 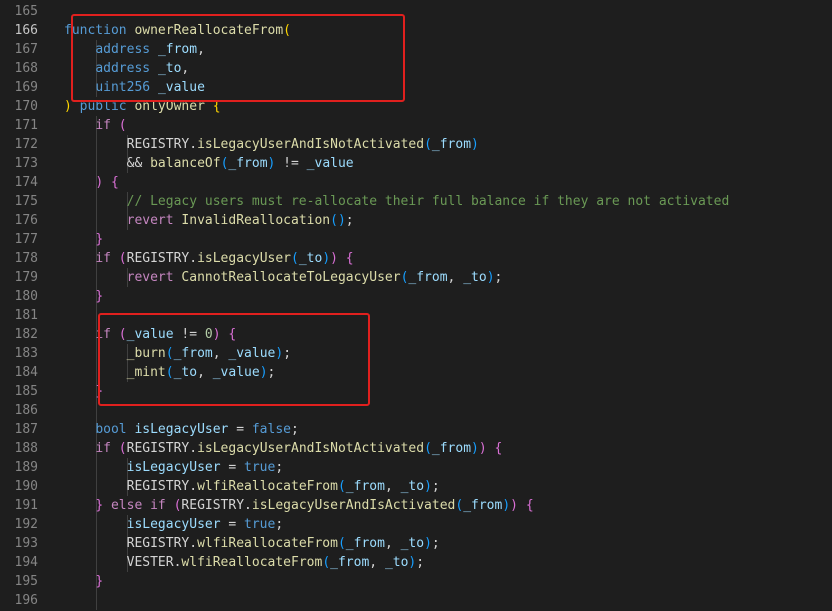 What do you see at coordinates (26, 30) in the screenshot?
I see `line-number: 166` at bounding box center [26, 30].